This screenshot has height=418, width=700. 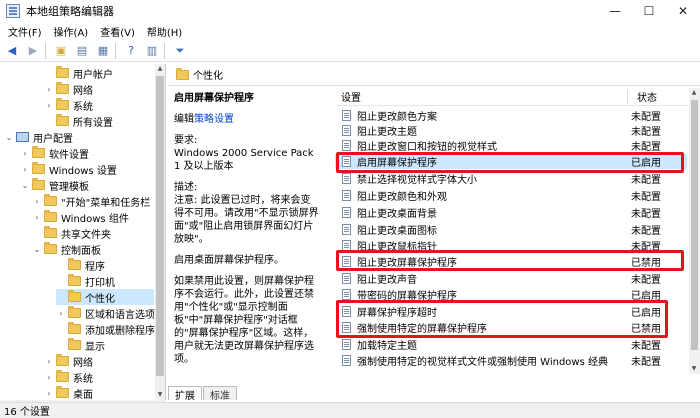 I want to click on tree-item: › Windows 组件, so click(x=80, y=217).